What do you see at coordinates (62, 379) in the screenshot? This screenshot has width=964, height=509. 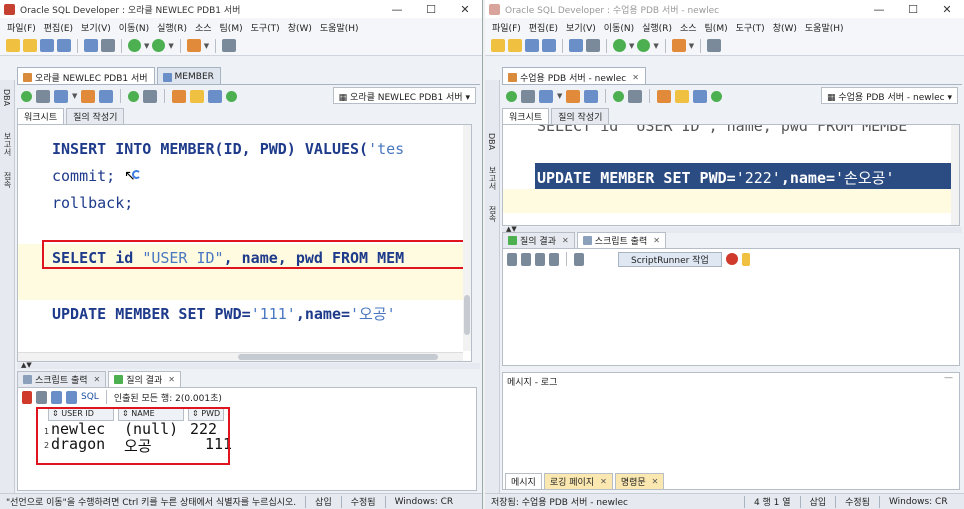 I see `tab-script-output: 스크립트 출력 ✕` at bounding box center [62, 379].